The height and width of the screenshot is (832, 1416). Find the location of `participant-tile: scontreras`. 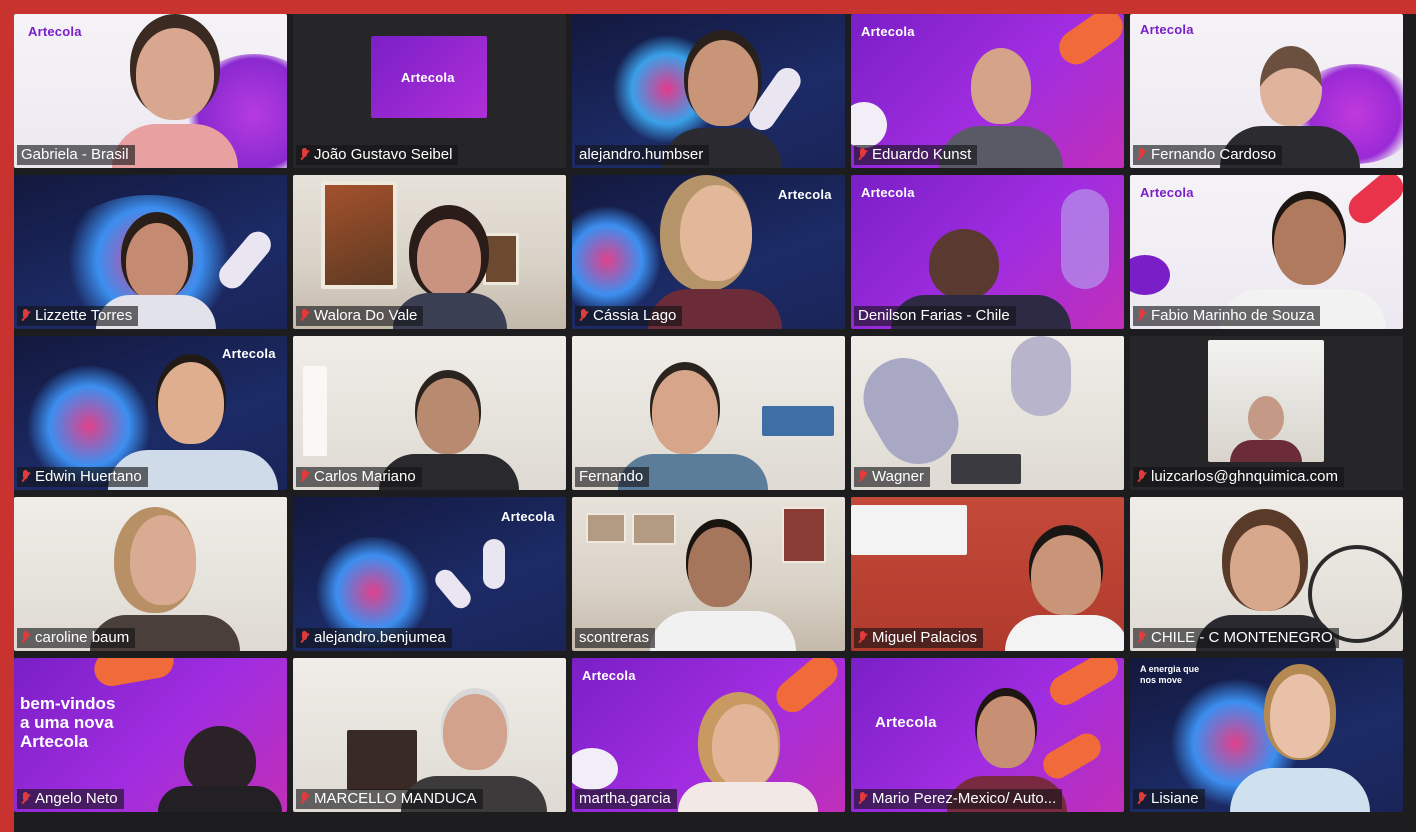

participant-tile: scontreras is located at coordinates (708, 574).